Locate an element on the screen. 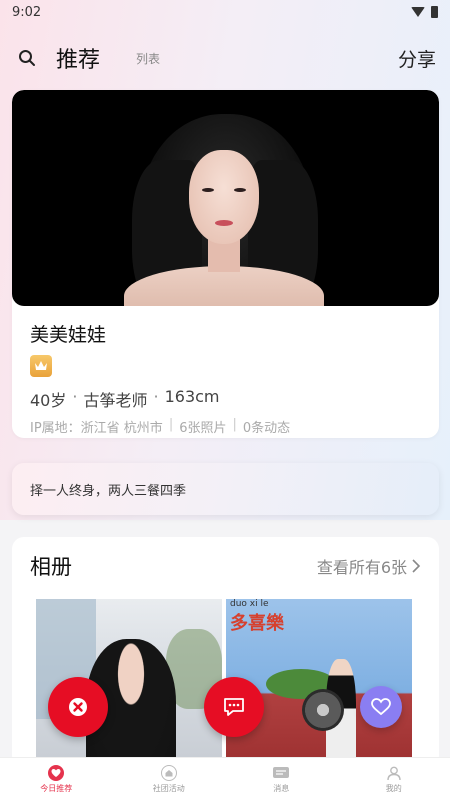 The height and width of the screenshot is (800, 450). message-icon is located at coordinates (281, 772).